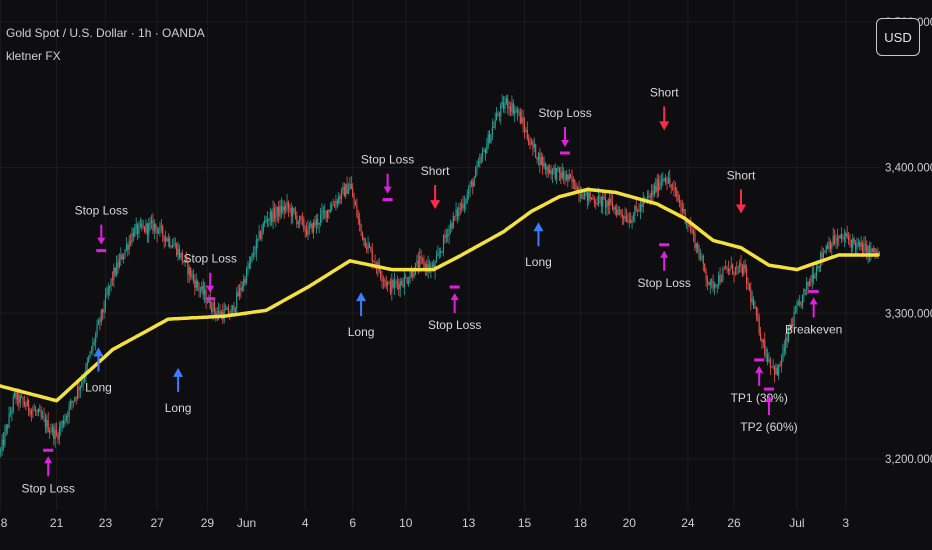  What do you see at coordinates (178, 408) in the screenshot?
I see `long-label: Long` at bounding box center [178, 408].